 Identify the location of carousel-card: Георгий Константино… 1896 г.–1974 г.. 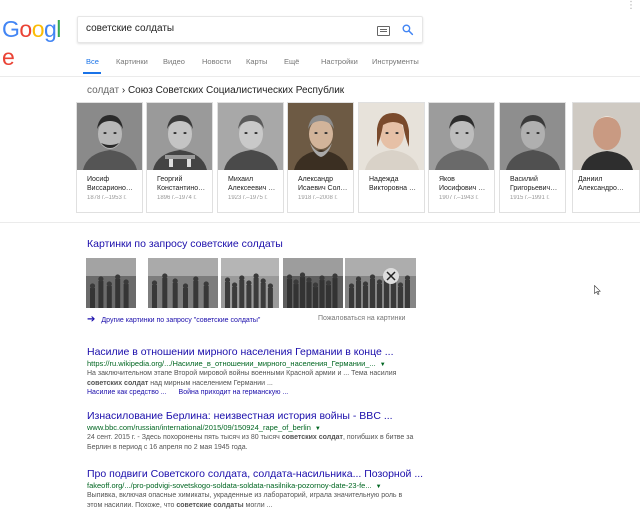
(179, 157).